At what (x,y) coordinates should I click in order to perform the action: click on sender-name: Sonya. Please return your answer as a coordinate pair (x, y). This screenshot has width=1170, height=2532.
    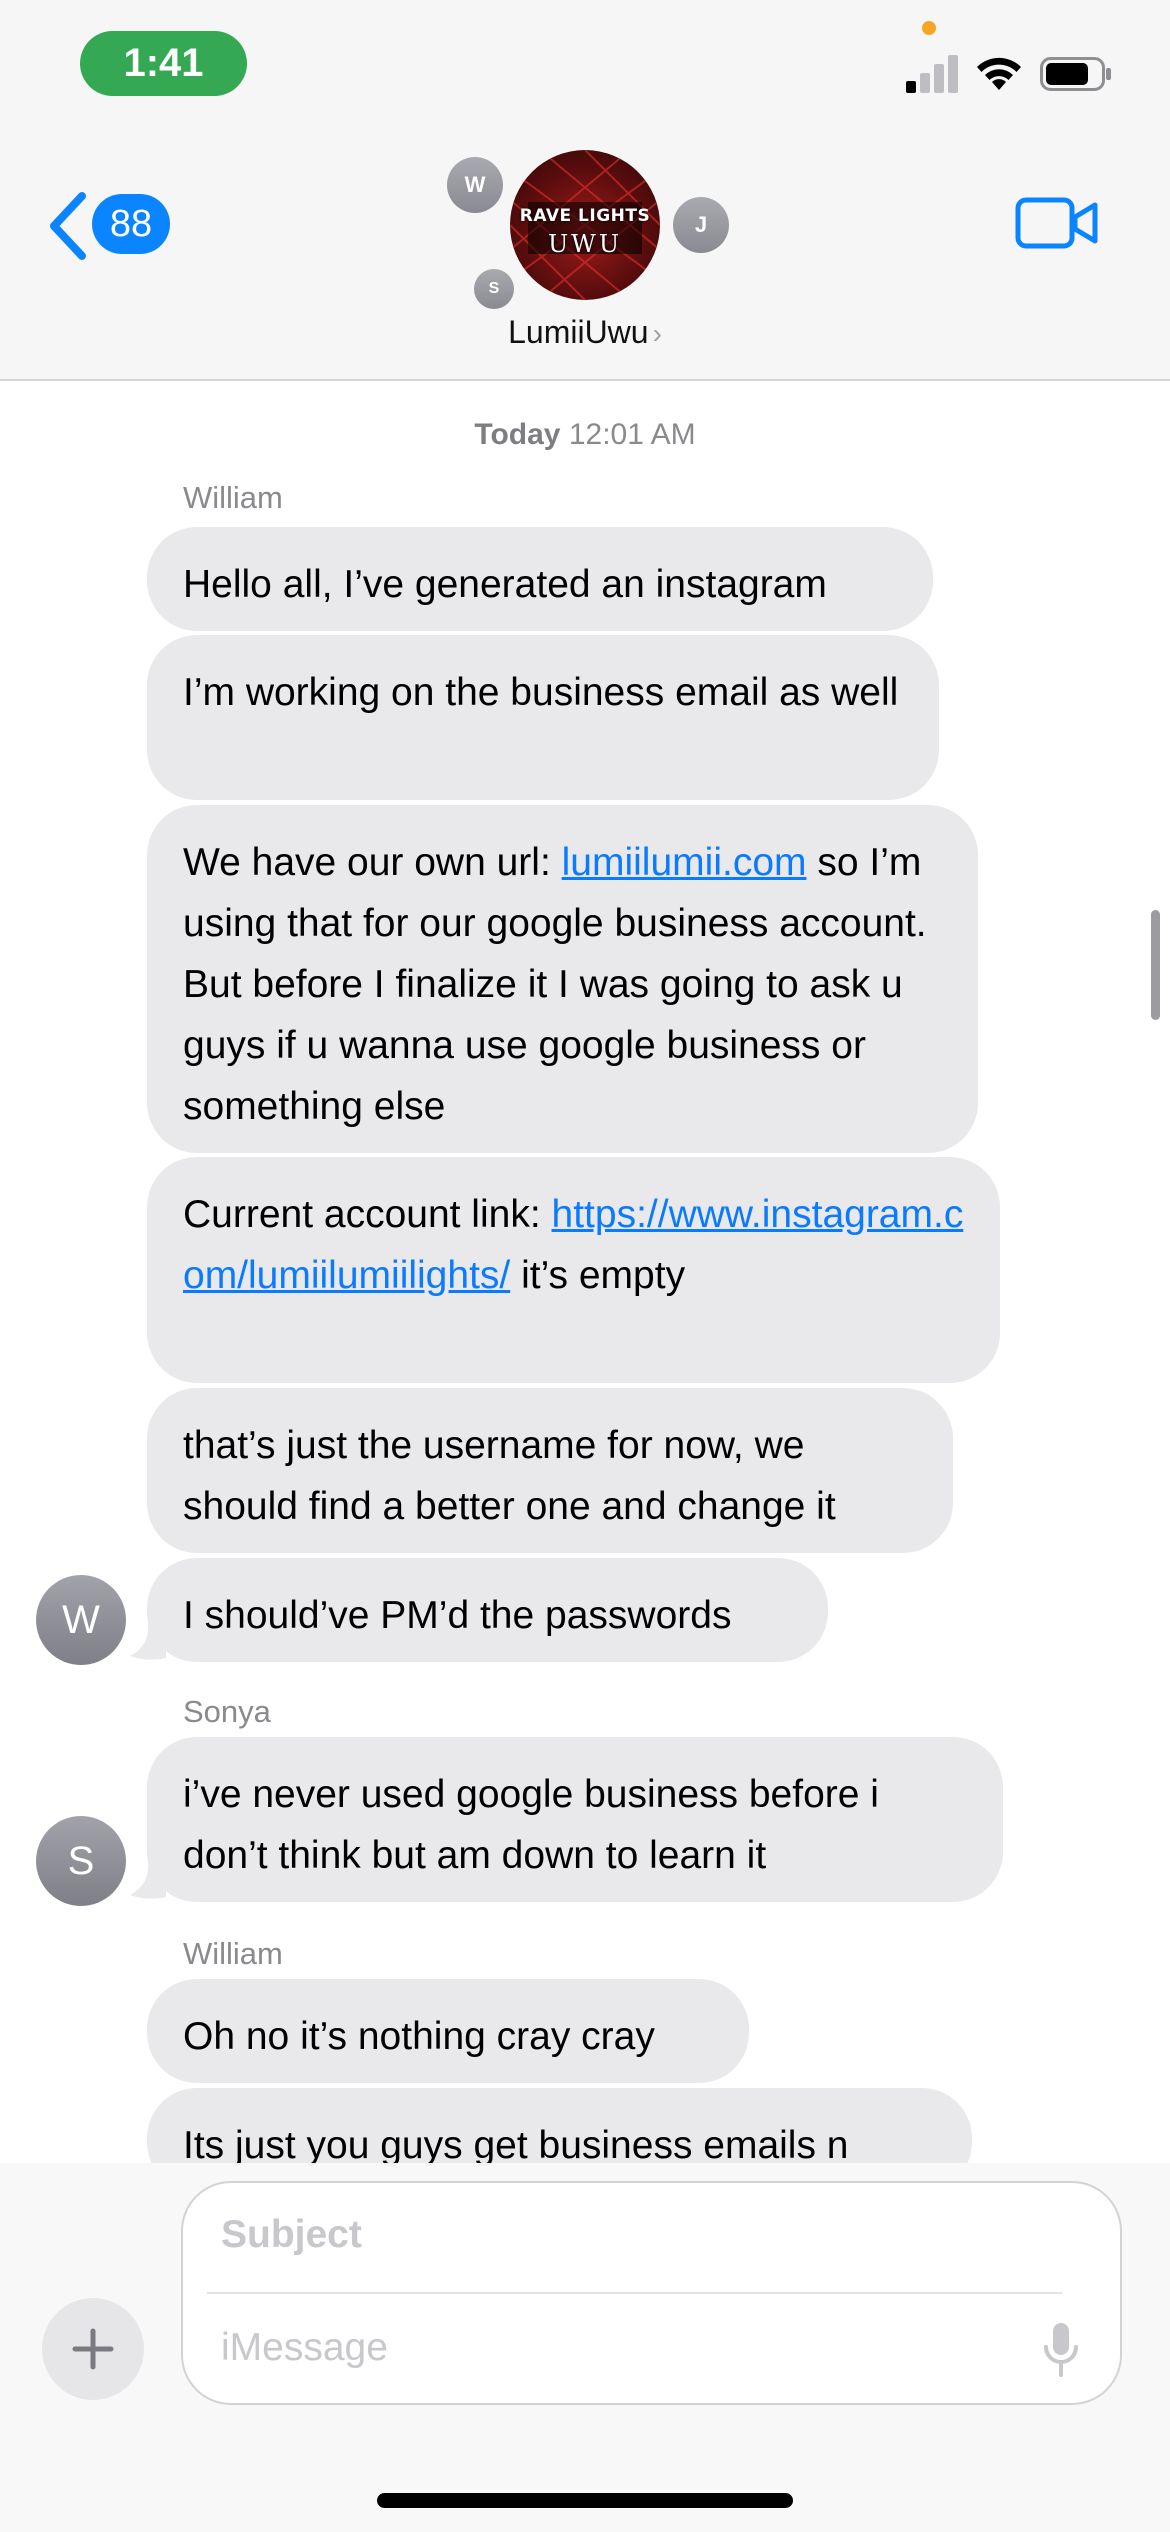
    Looking at the image, I should click on (227, 1711).